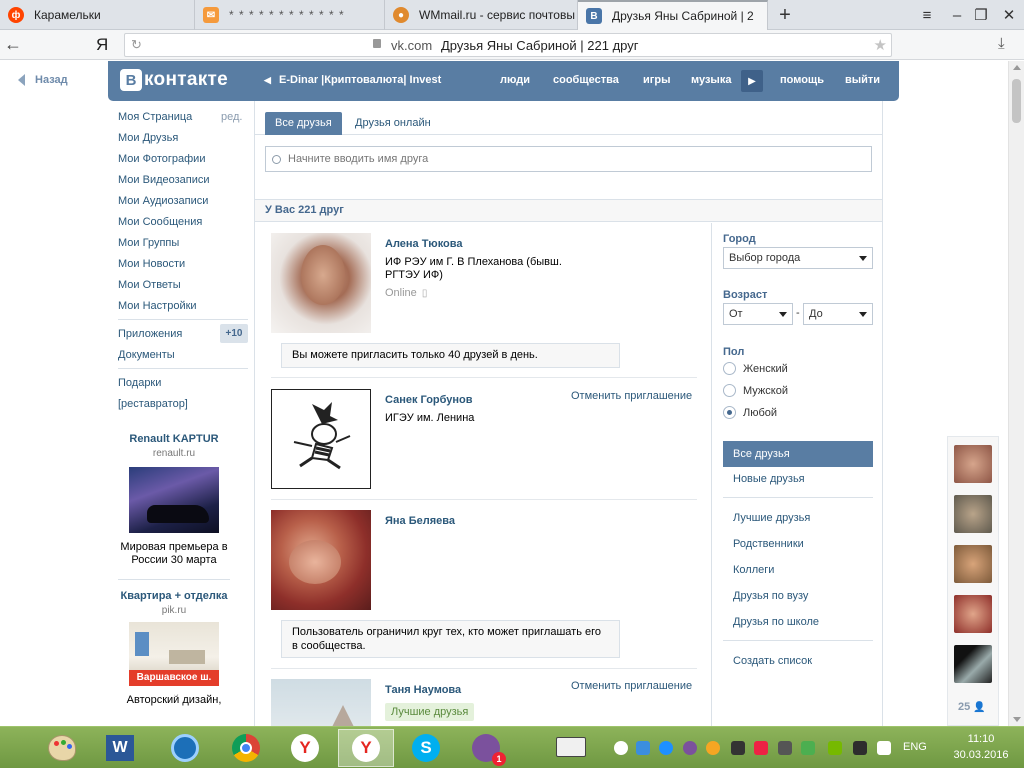 This screenshot has height=768, width=1024. Describe the element at coordinates (136, 45) in the screenshot. I see `reload-icon: ↻` at that location.